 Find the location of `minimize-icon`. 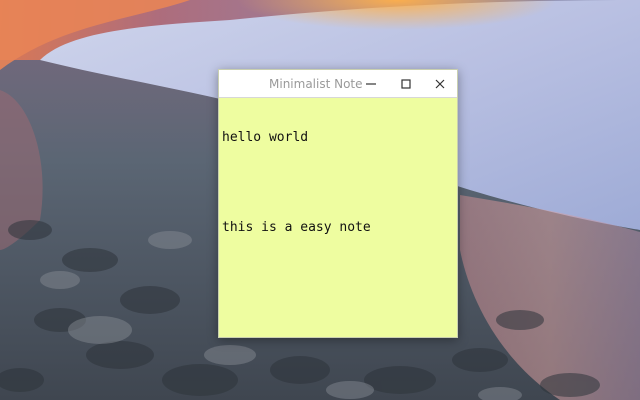

minimize-icon is located at coordinates (371, 84).